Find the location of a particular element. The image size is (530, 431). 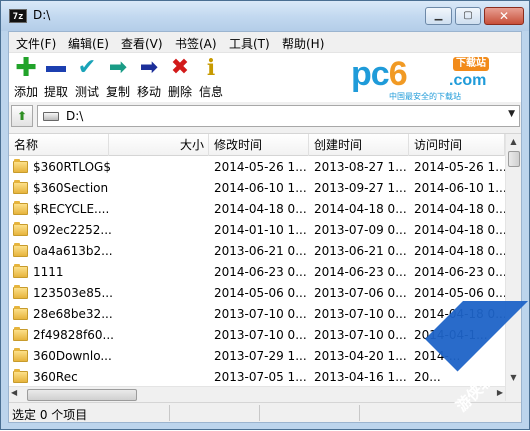

7zip-app-icon: 7z is located at coordinates (18, 16).